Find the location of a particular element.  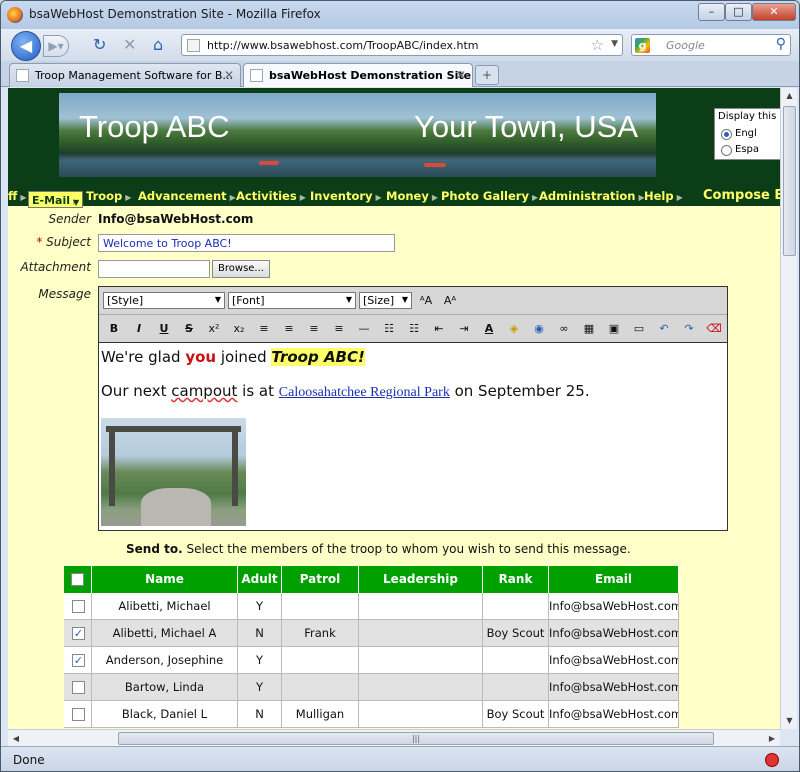

italic-icon: I is located at coordinates (139, 329).